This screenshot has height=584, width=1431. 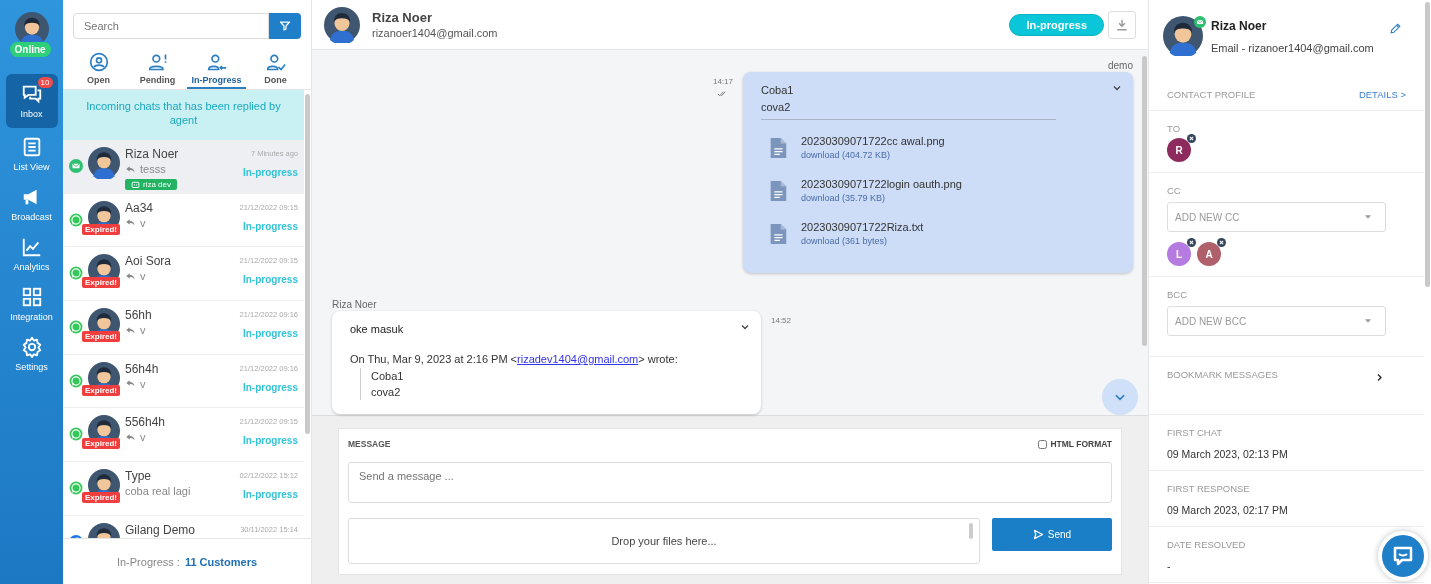 I want to click on html-format-checkbox, so click(x=1043, y=444).